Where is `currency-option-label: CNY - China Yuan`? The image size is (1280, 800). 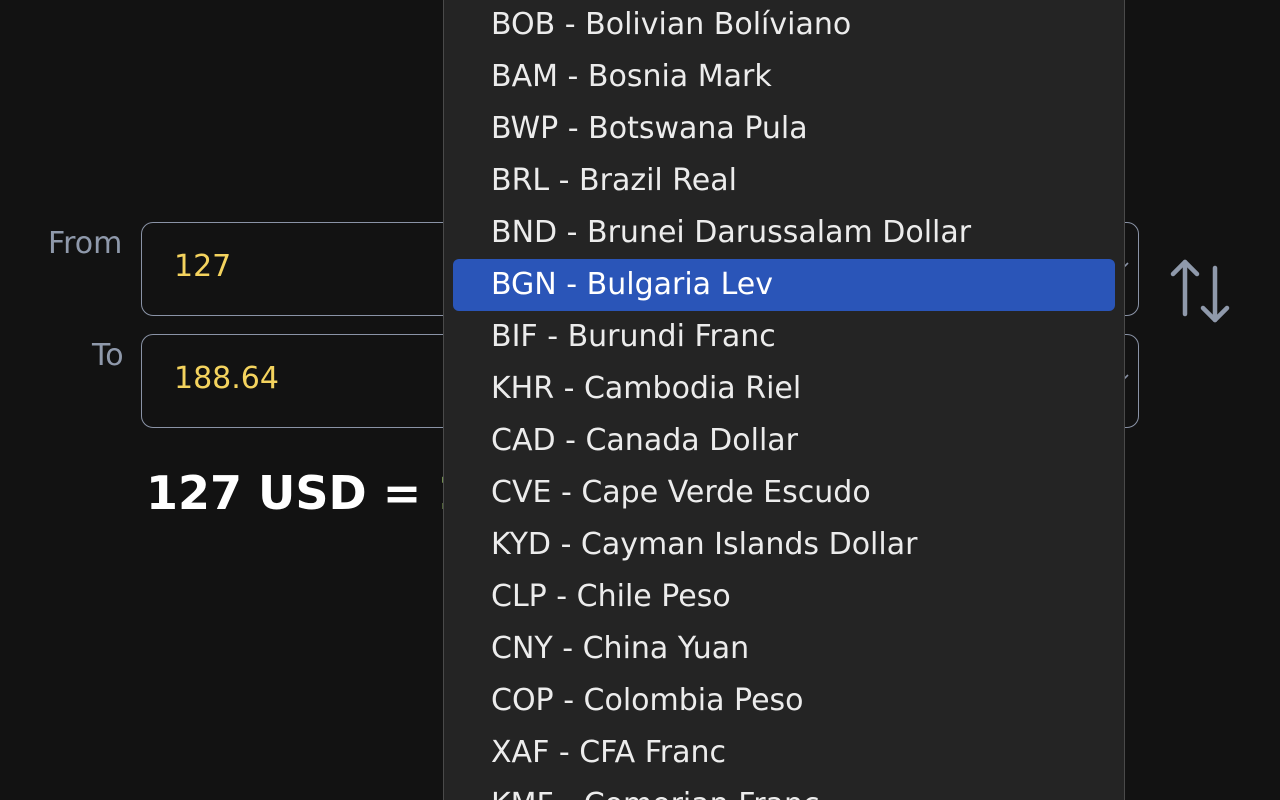 currency-option-label: CNY - China Yuan is located at coordinates (620, 648).